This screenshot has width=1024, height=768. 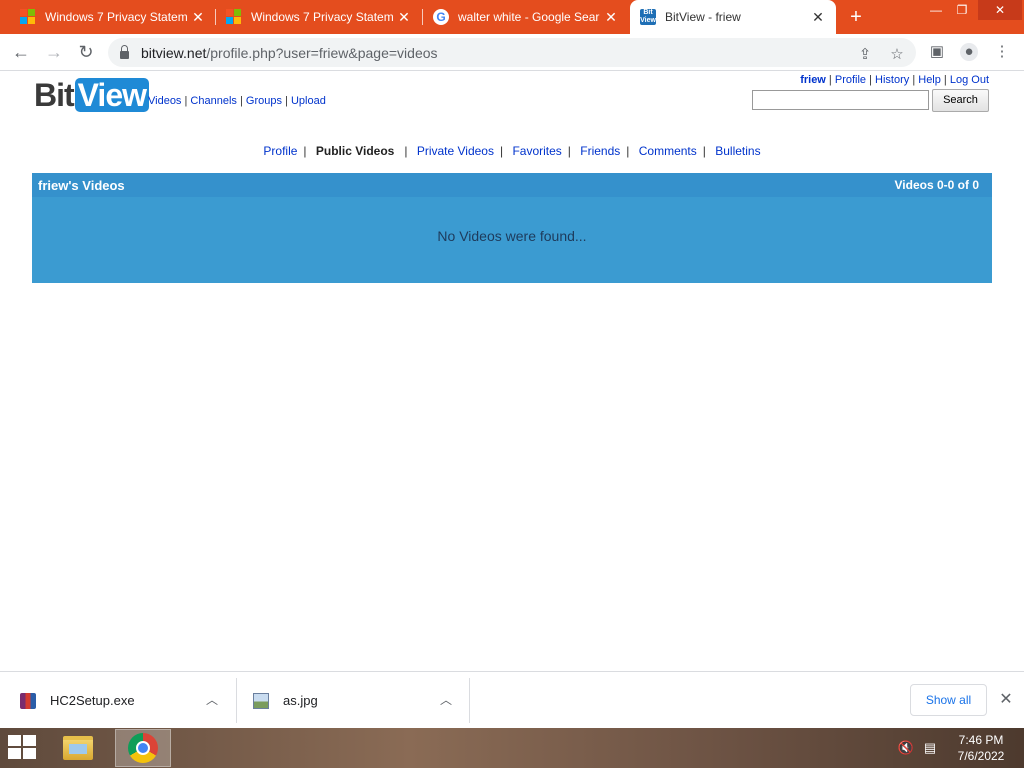 What do you see at coordinates (981, 748) in the screenshot?
I see `taskbar-clock: 7:46 PM 7/6/2022` at bounding box center [981, 748].